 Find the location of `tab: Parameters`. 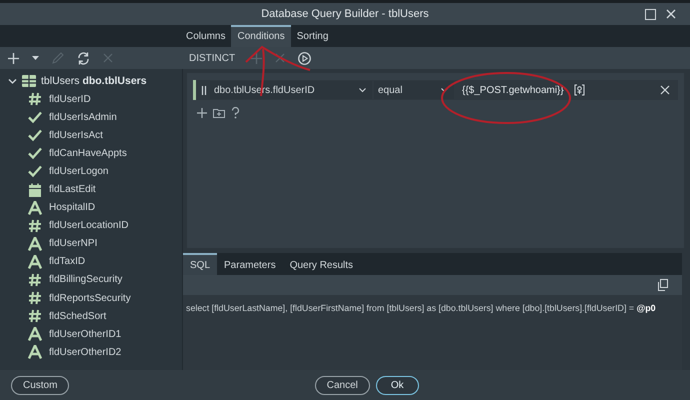

tab: Parameters is located at coordinates (250, 264).